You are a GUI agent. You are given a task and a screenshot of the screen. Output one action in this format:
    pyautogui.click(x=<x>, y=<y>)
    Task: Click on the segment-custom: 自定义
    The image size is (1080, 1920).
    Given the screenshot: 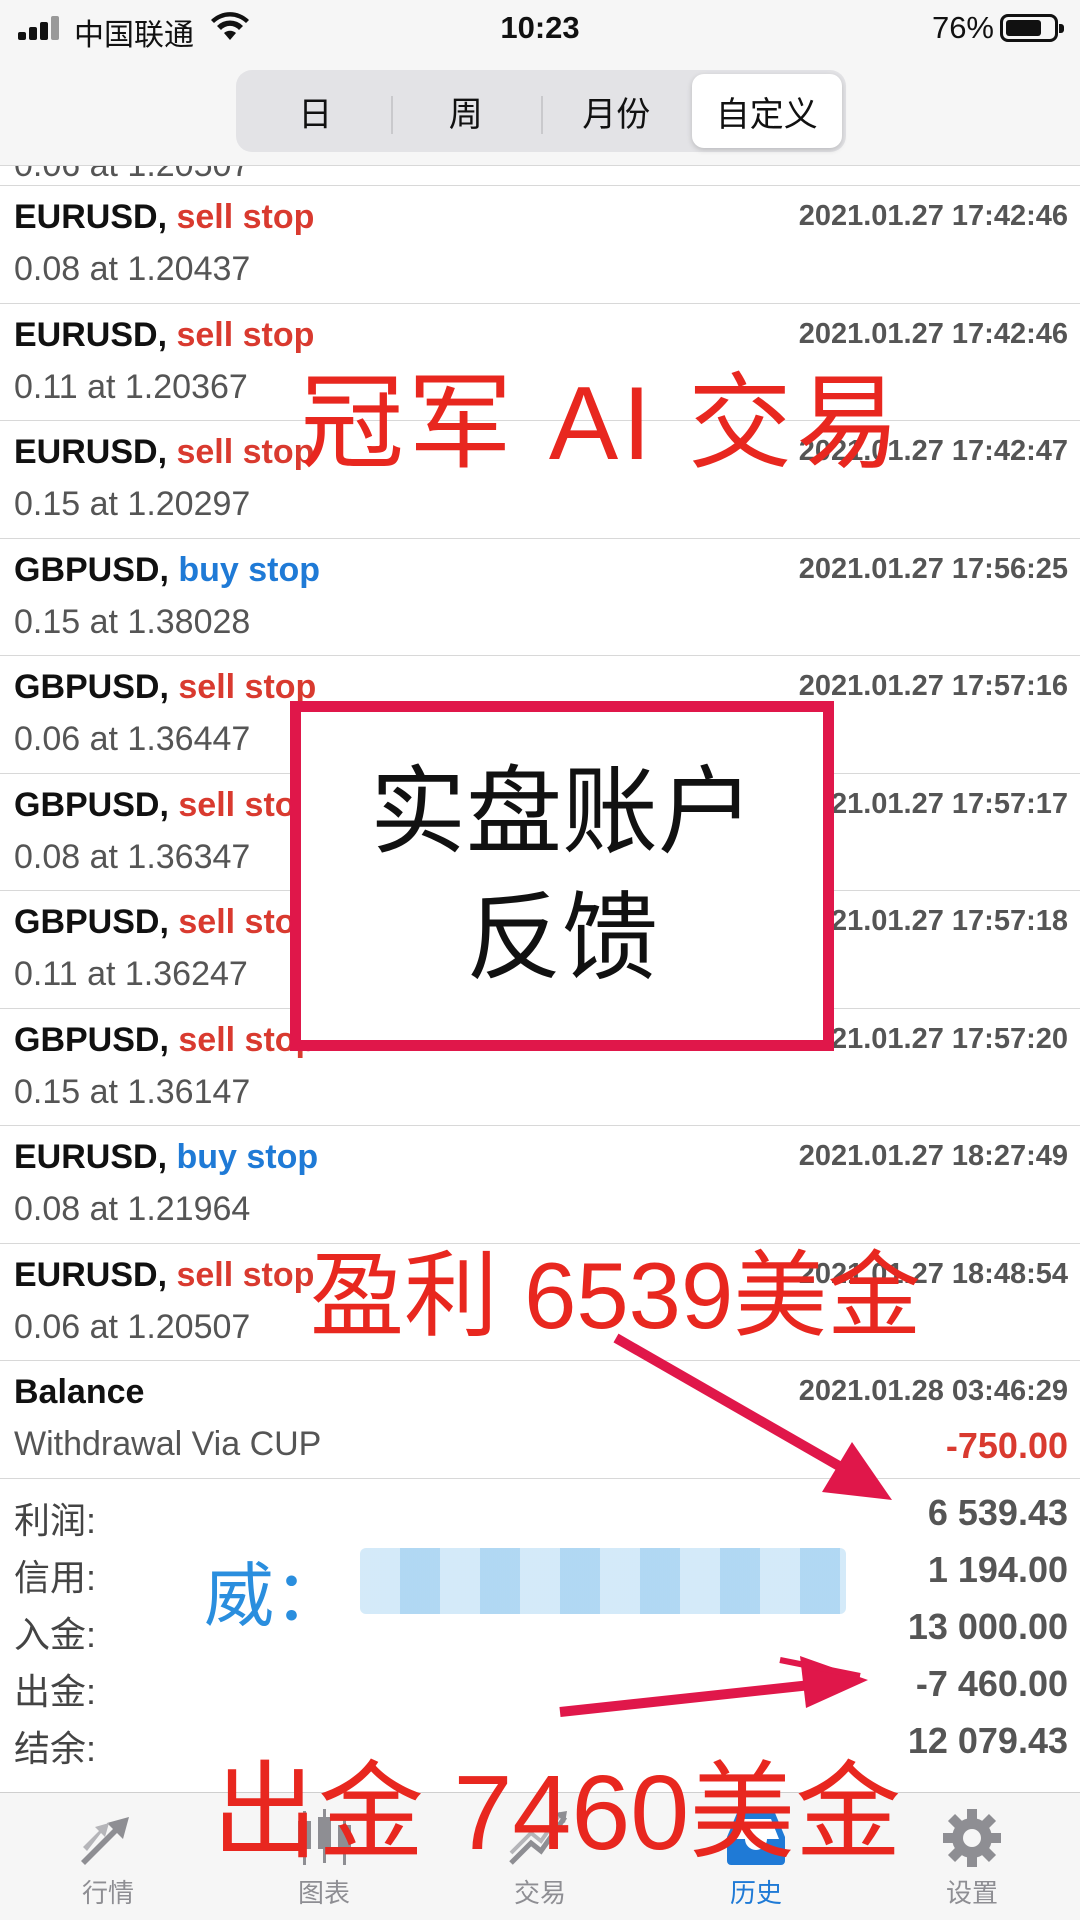 What is the action you would take?
    pyautogui.click(x=766, y=111)
    